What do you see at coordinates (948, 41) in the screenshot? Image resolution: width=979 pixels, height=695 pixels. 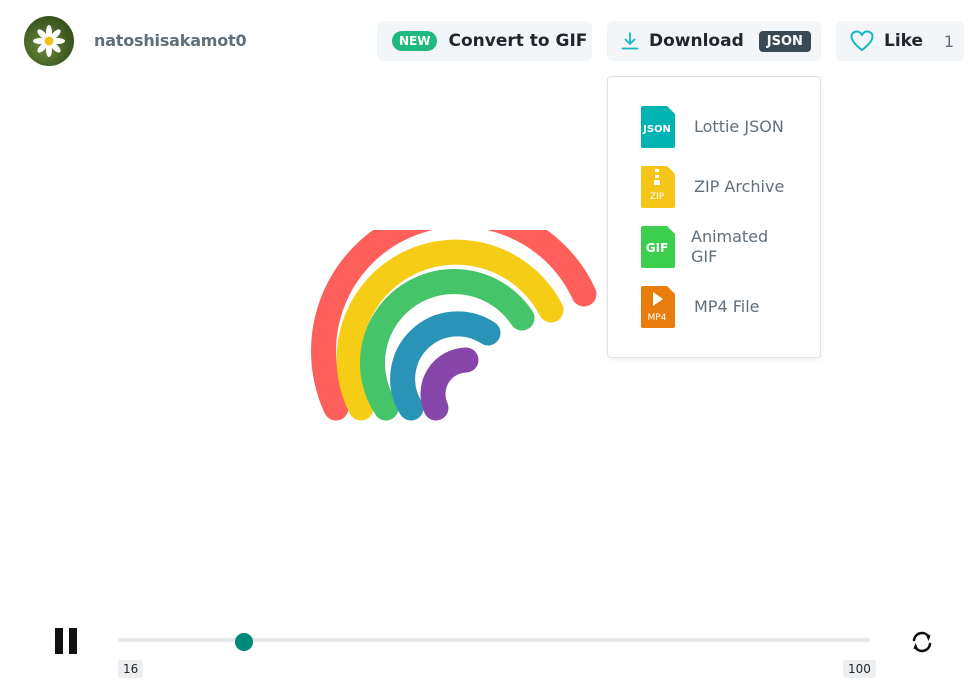 I see `like-count: 1` at bounding box center [948, 41].